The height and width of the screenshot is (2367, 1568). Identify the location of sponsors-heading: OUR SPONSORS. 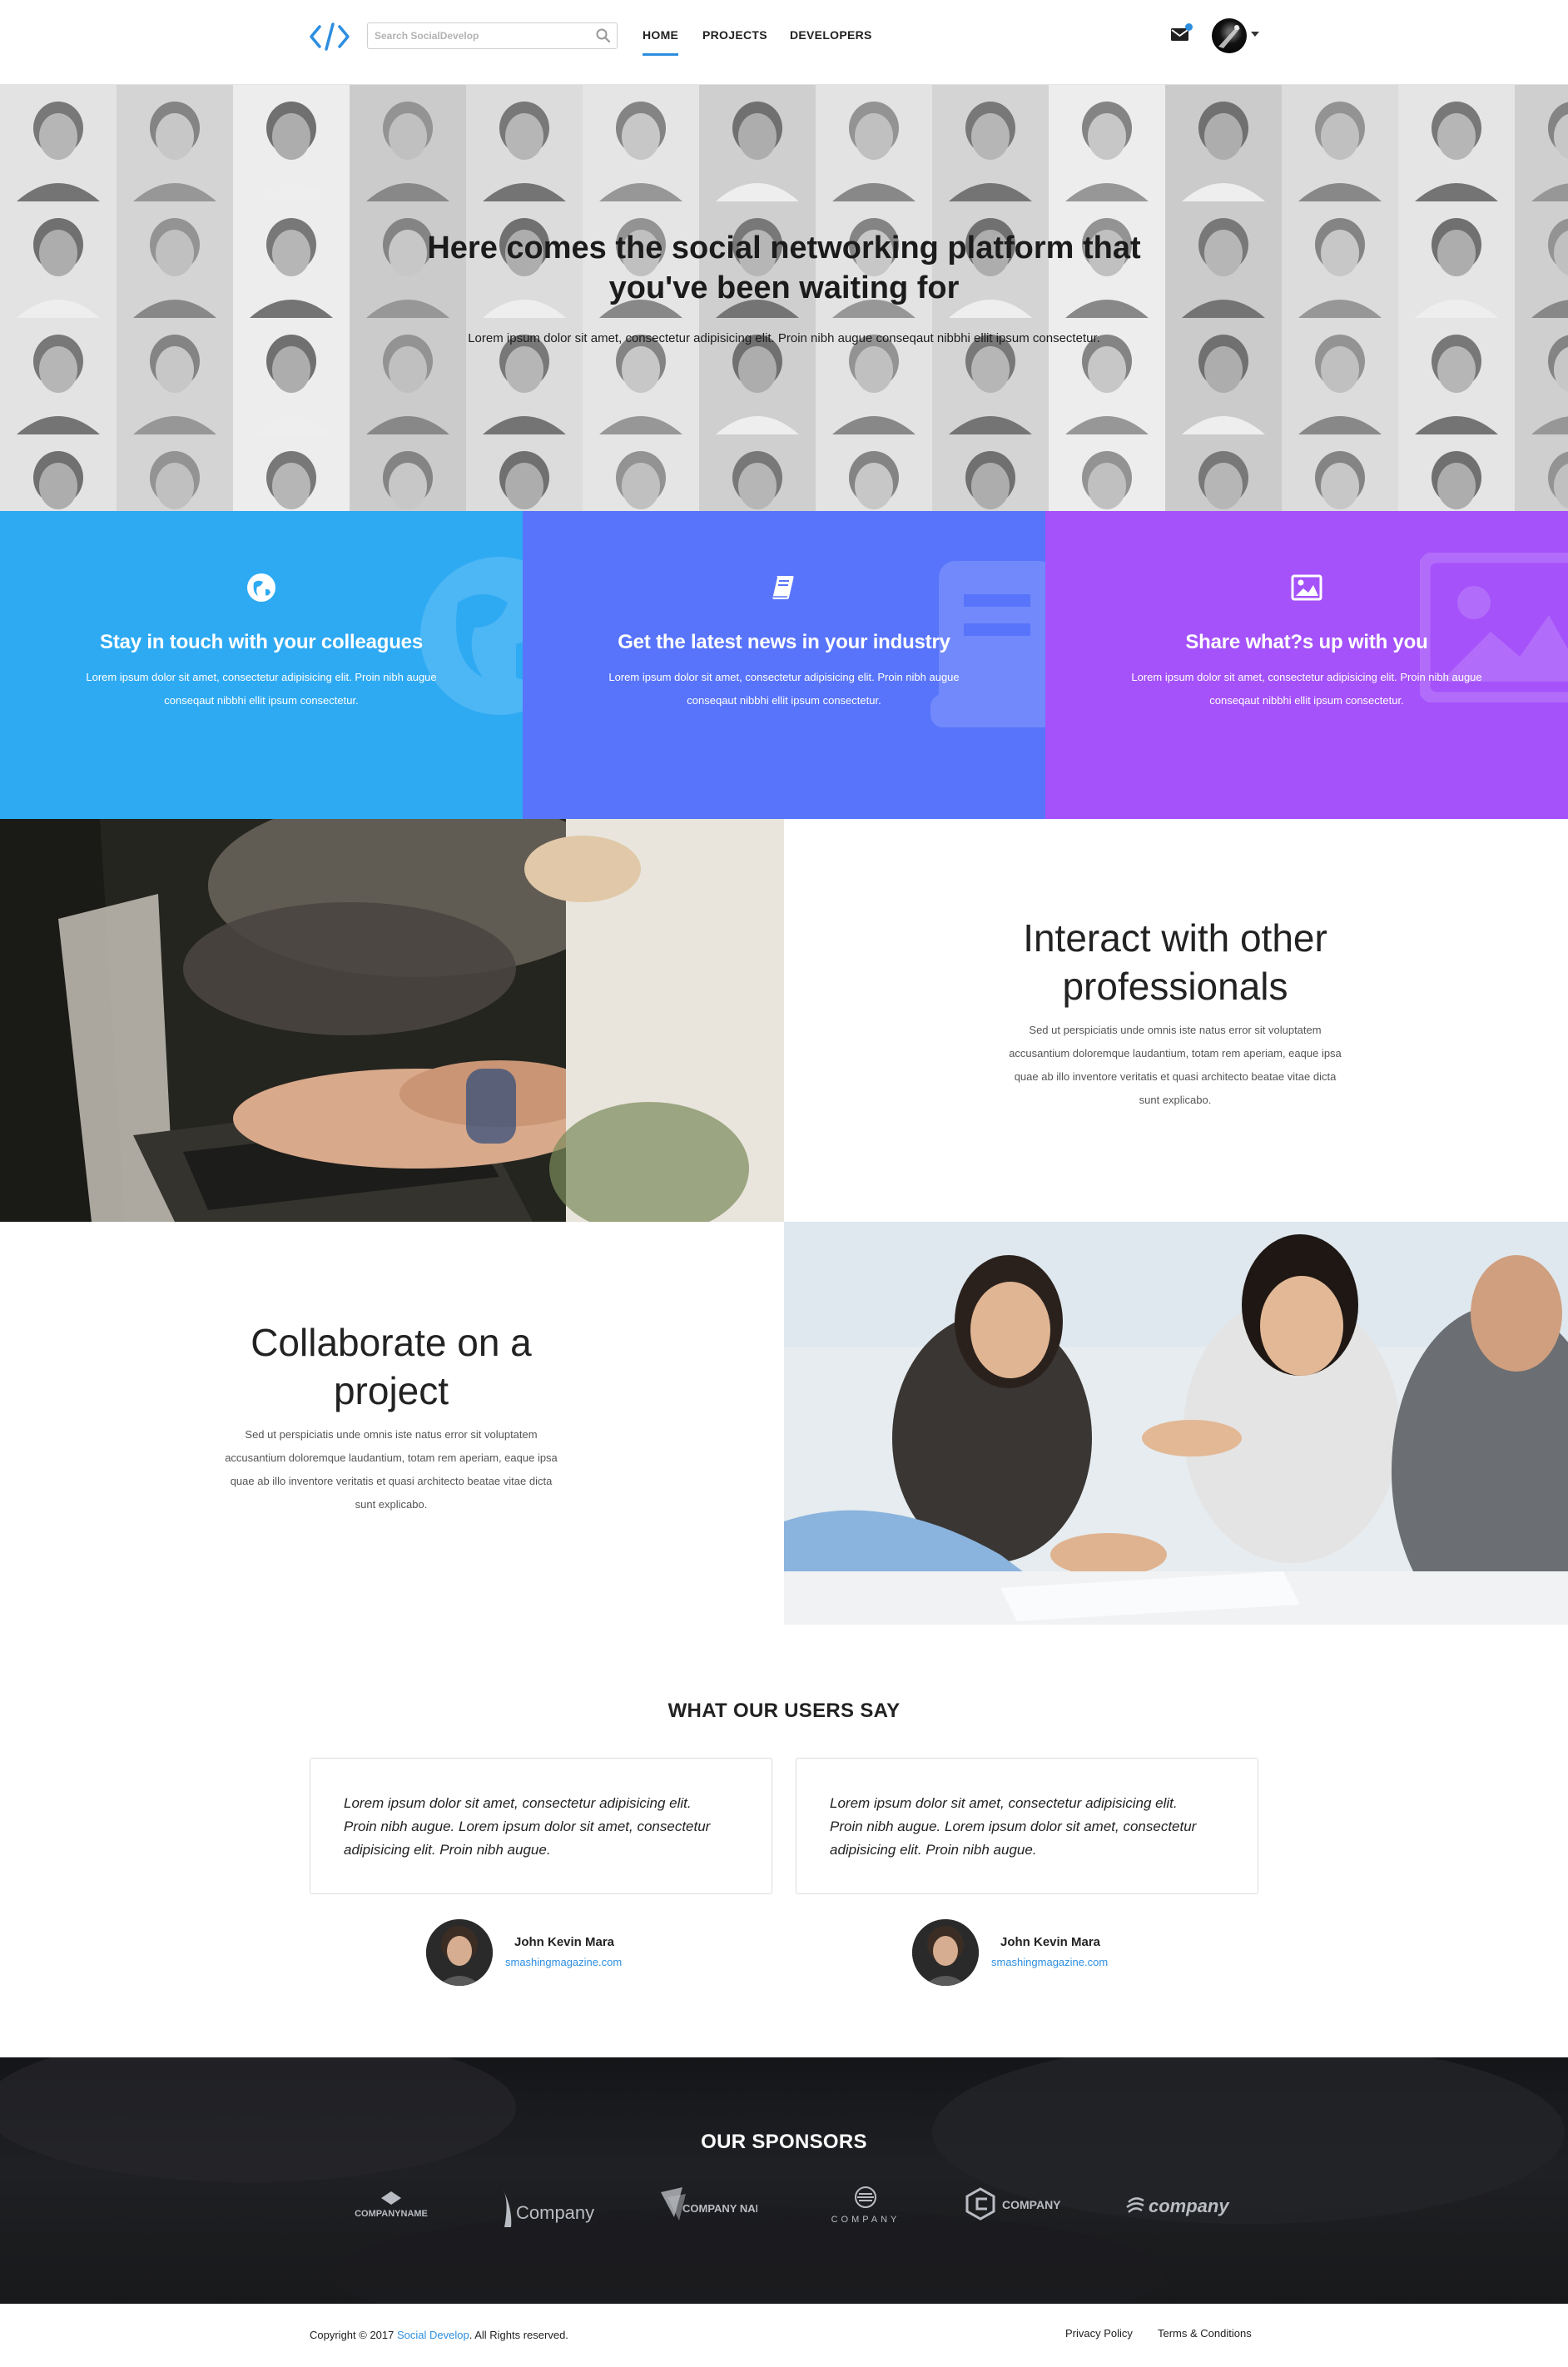
(784, 2142).